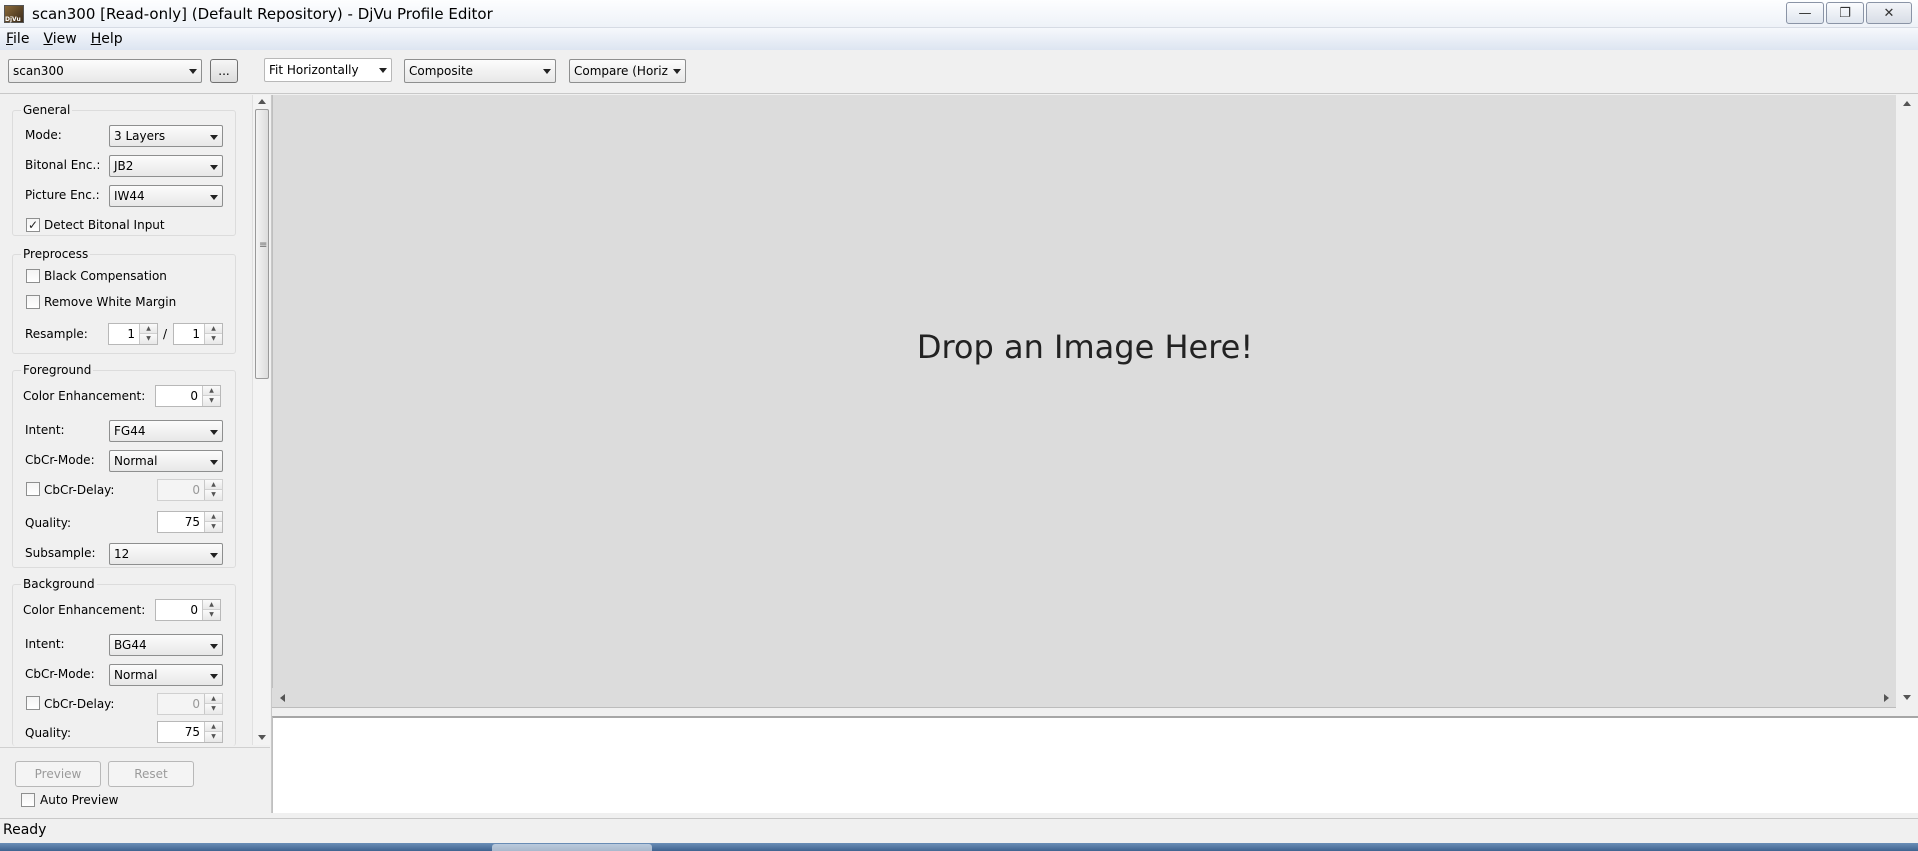 The height and width of the screenshot is (851, 1918). I want to click on mode-select: 3 Layers, so click(166, 136).